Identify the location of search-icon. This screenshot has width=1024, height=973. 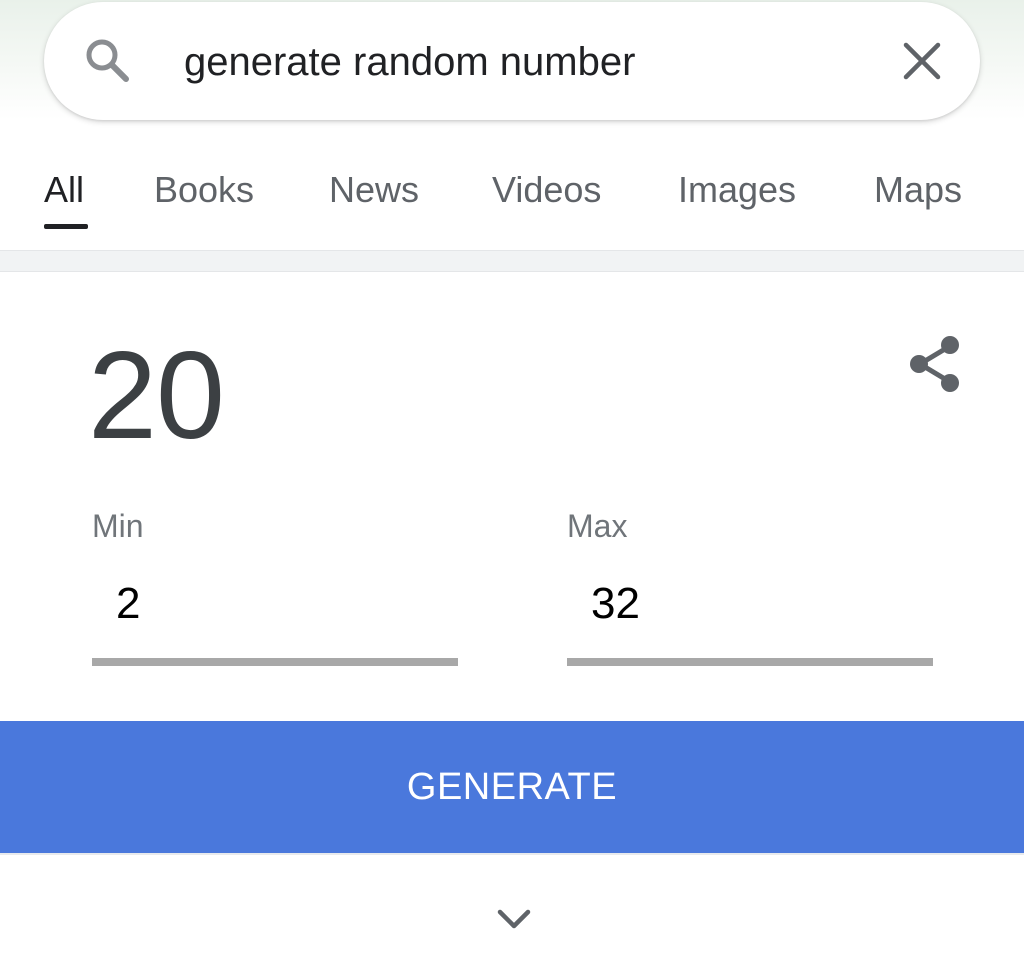
(107, 60).